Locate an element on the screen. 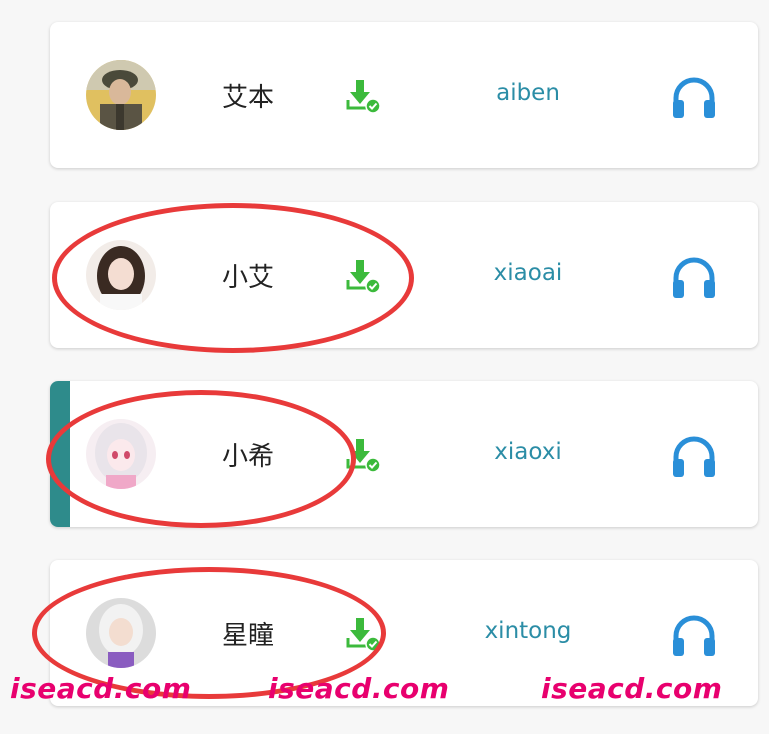 The height and width of the screenshot is (734, 769). voice-name: 艾本 is located at coordinates (248, 98).